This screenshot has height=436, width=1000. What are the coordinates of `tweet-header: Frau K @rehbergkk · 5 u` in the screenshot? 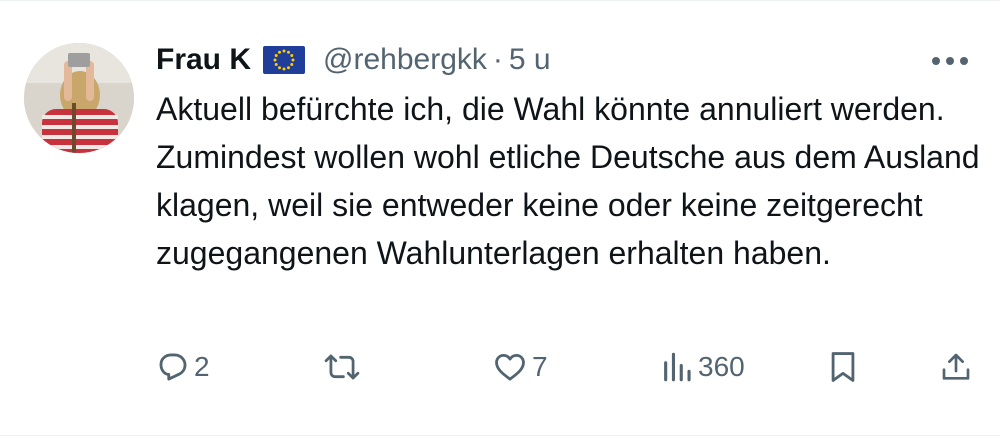 It's located at (353, 60).